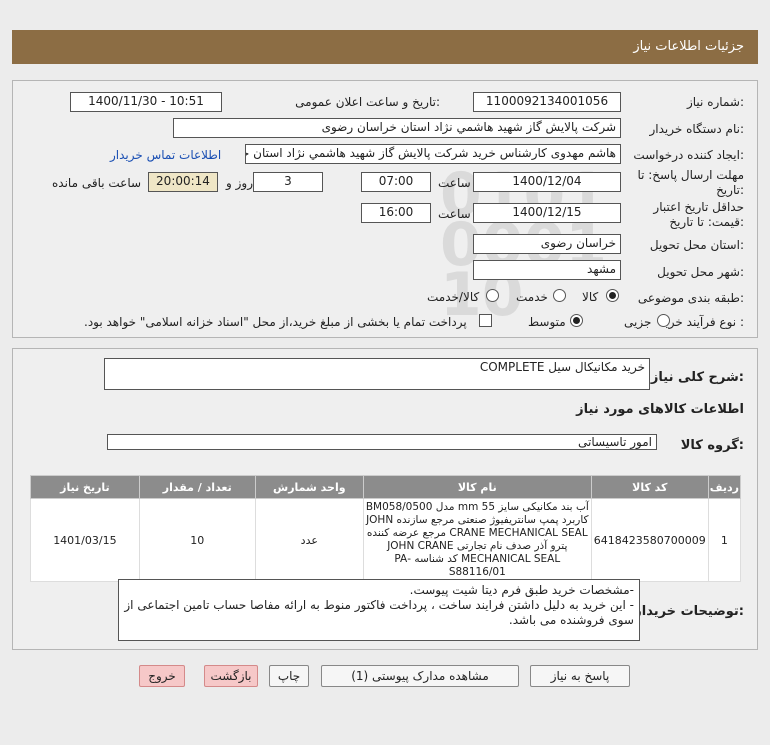 This screenshot has height=745, width=770. Describe the element at coordinates (547, 270) in the screenshot. I see `city-field: مشهد` at that location.